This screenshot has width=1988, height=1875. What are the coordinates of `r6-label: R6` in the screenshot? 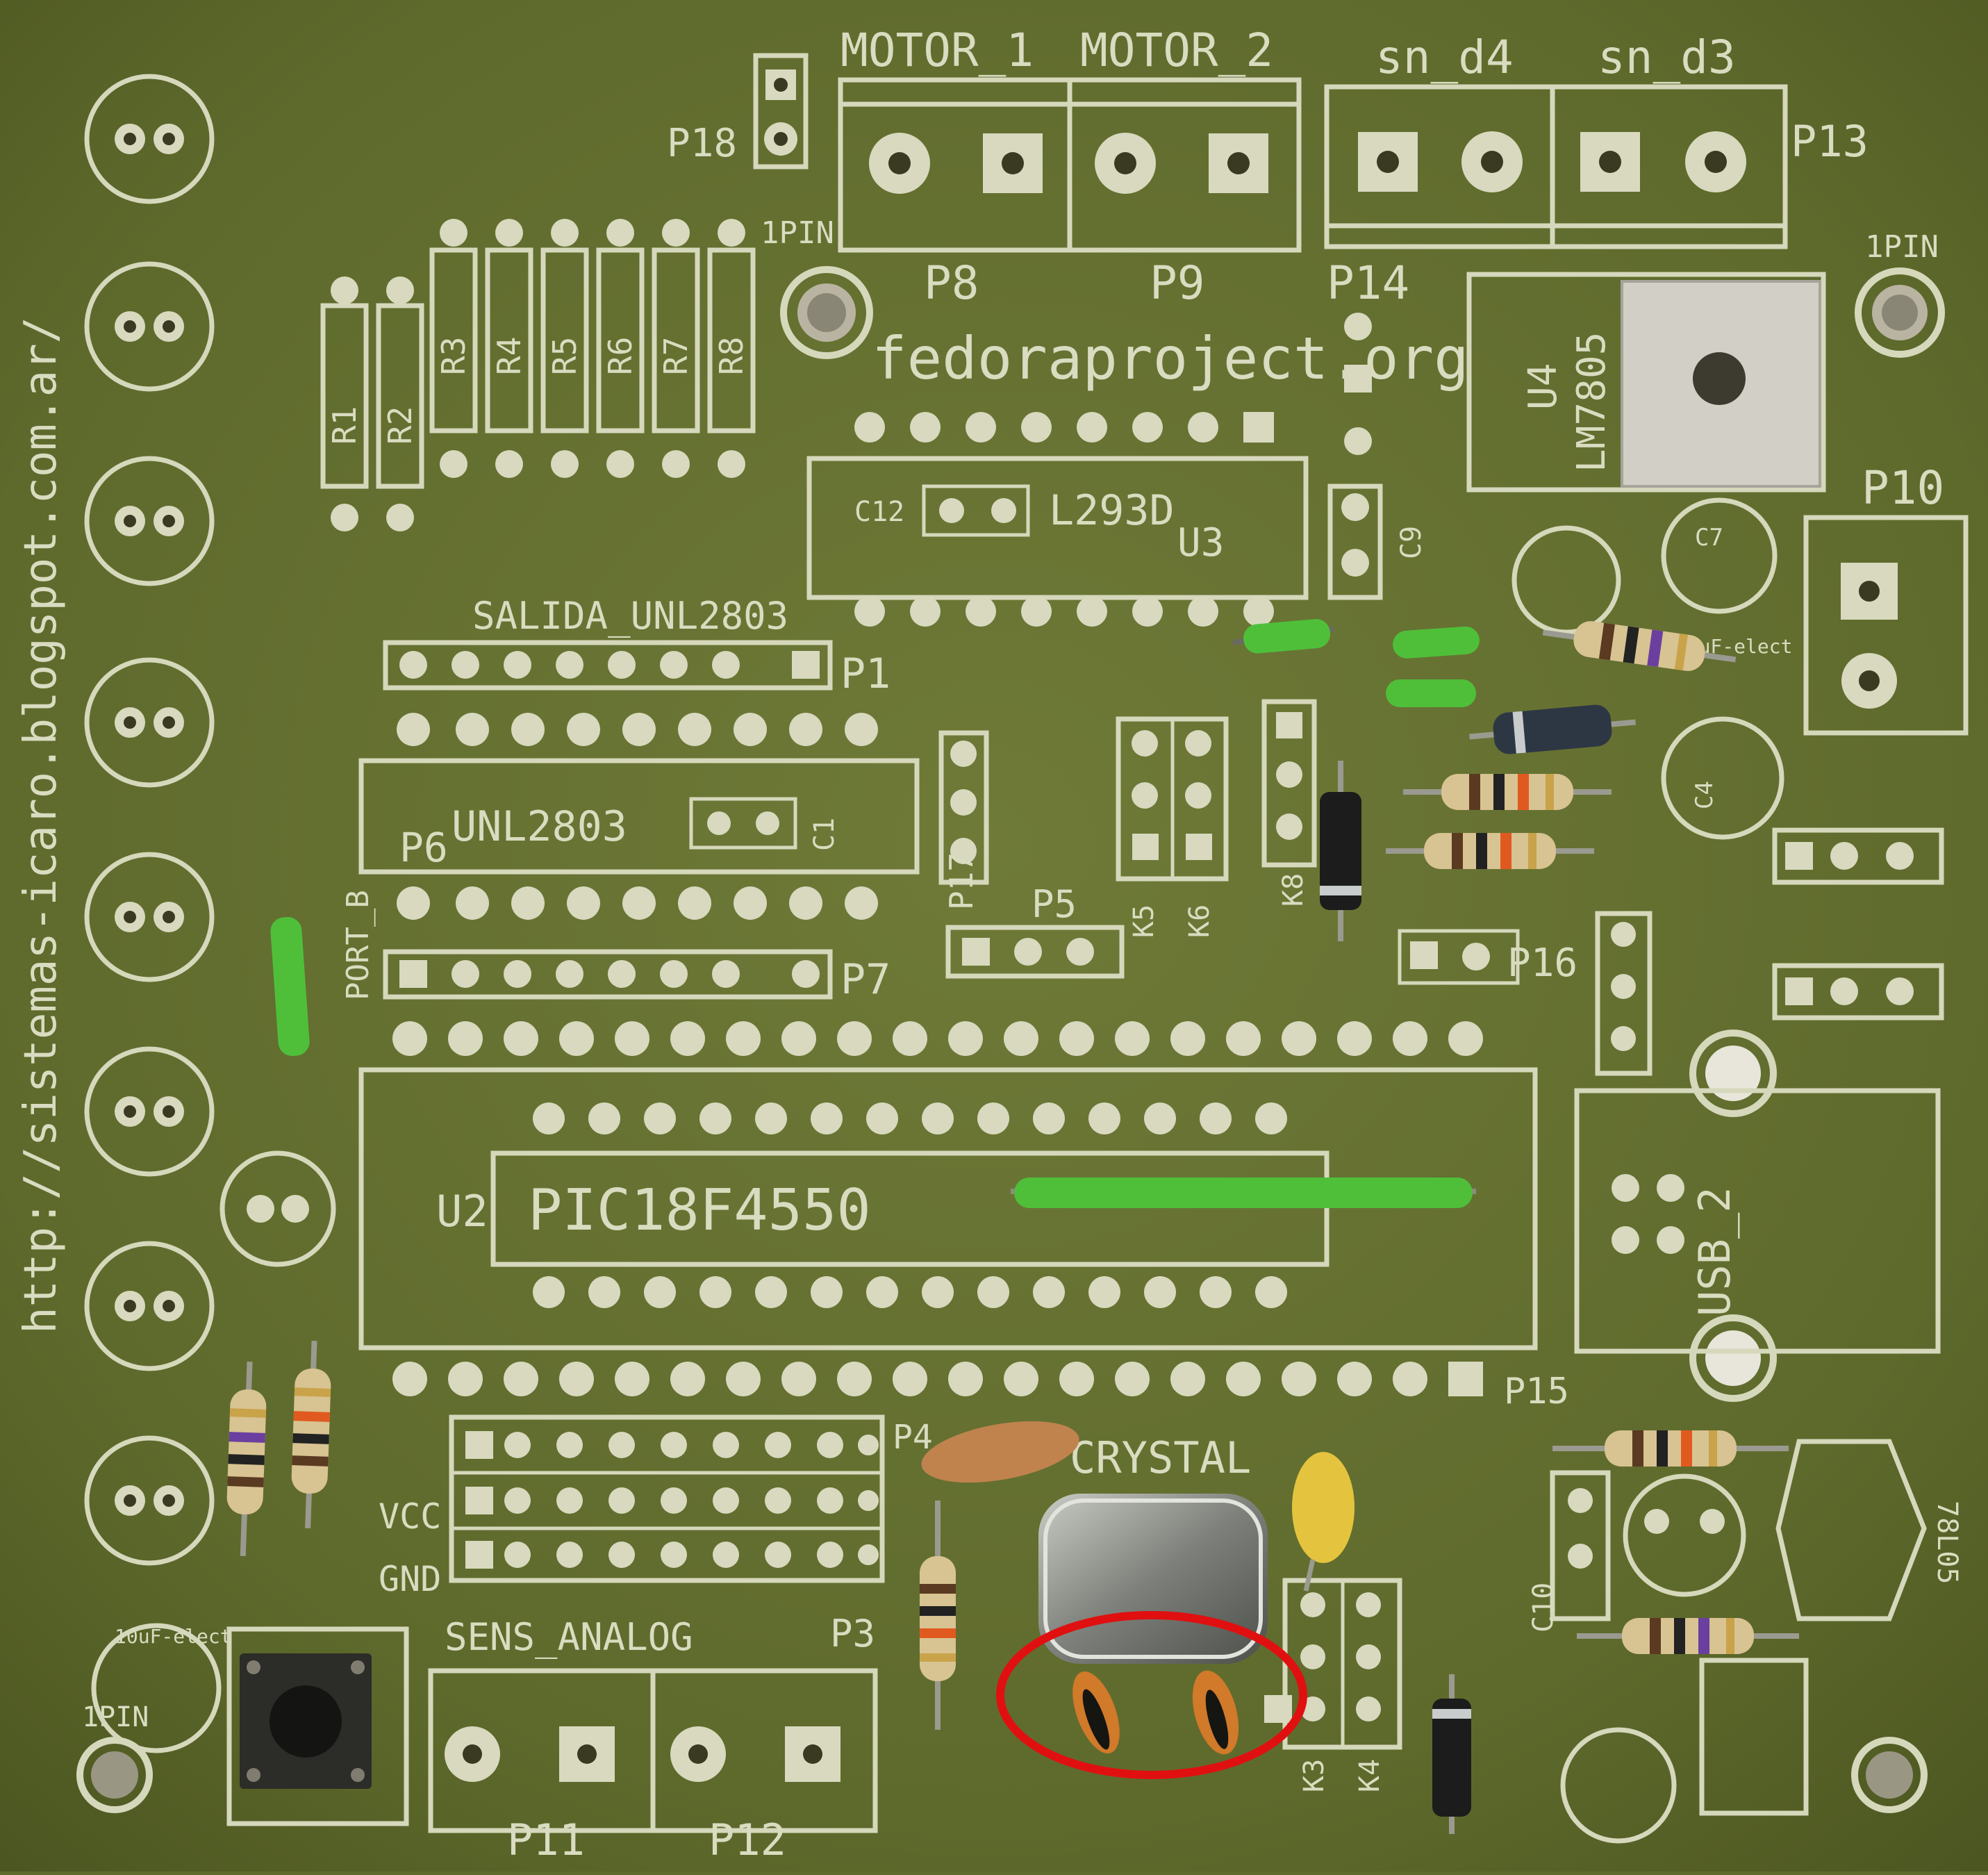 It's located at (620, 356).